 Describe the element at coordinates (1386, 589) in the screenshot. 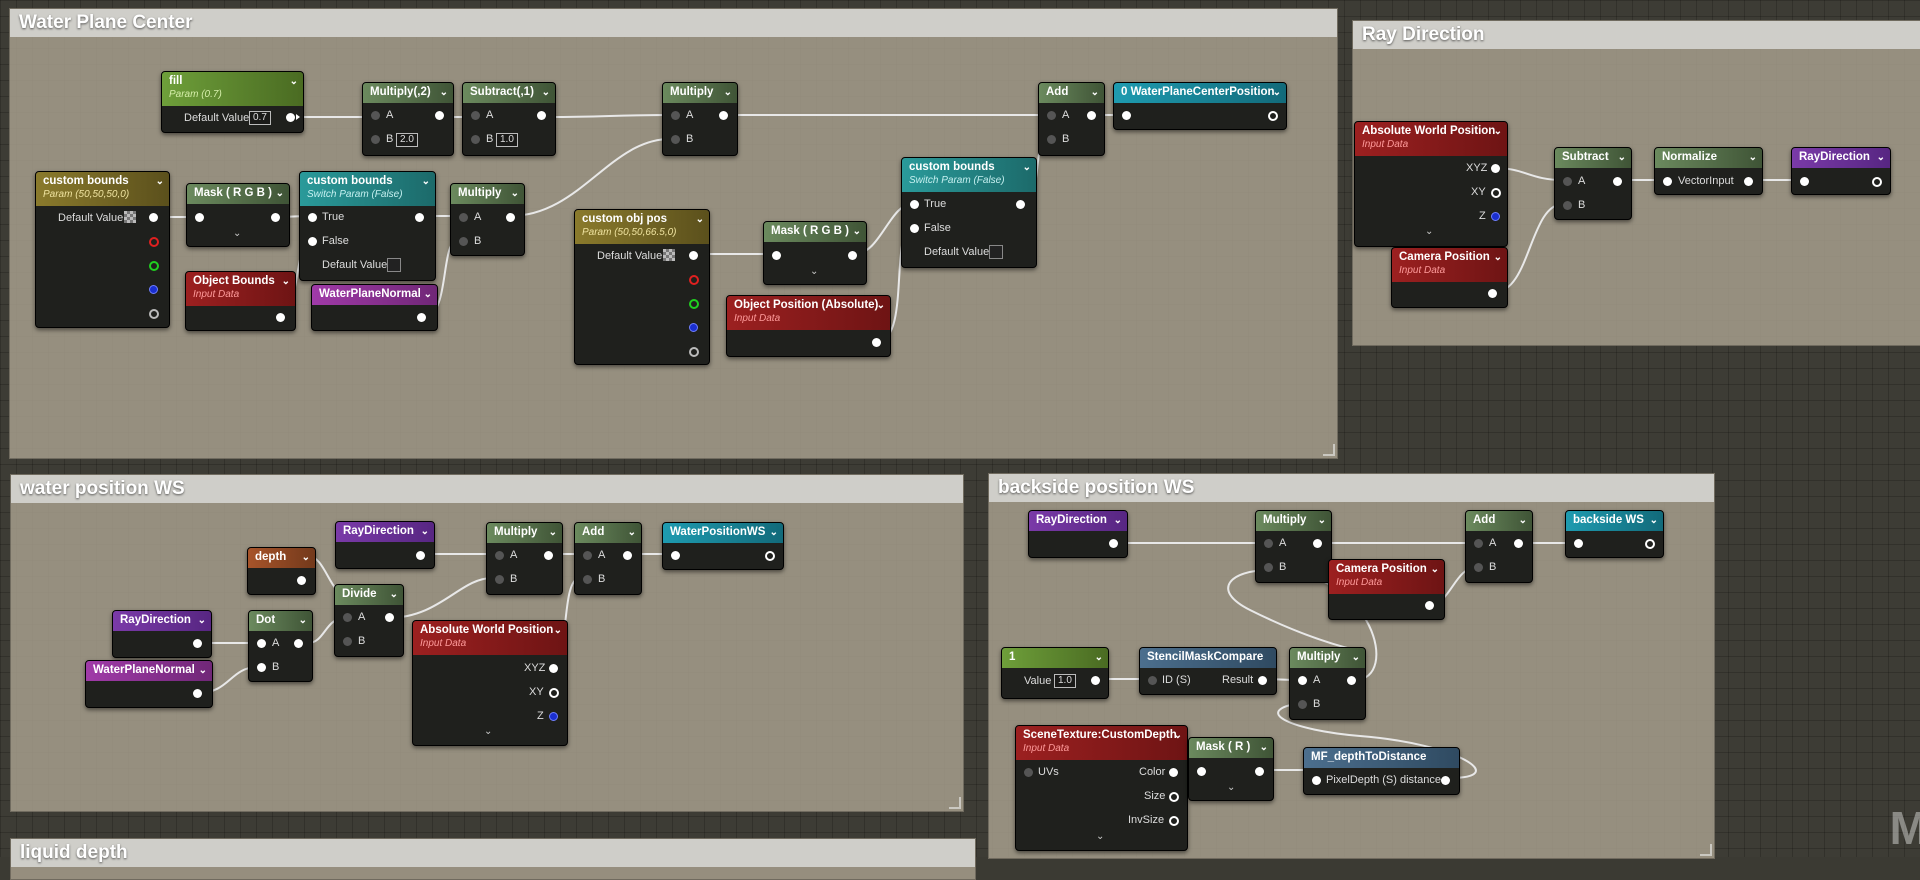

I see `node-camera-position-bs: Camera Position Input Data ⌄` at that location.